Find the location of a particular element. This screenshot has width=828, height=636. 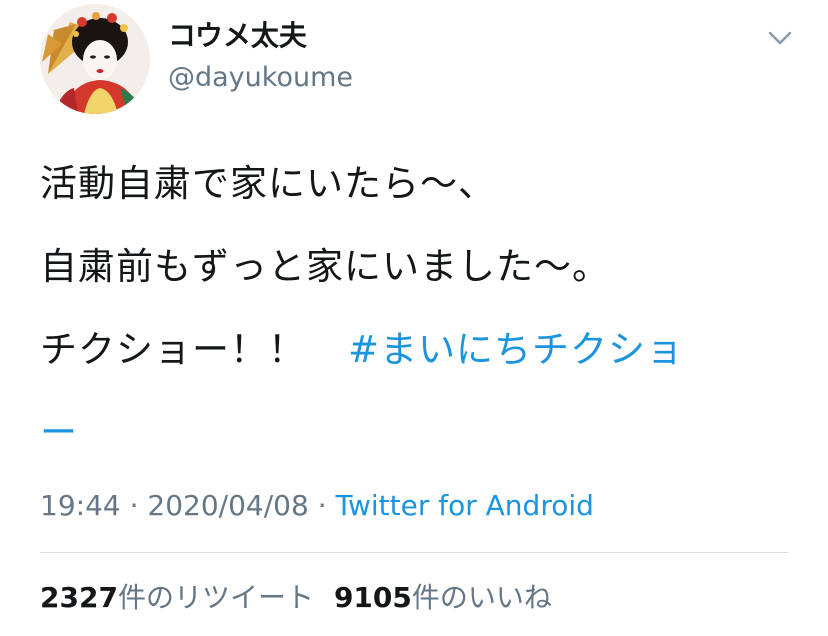

tweet-line-1: 活動自粛で家にいたら〜、 is located at coordinates (268, 183).